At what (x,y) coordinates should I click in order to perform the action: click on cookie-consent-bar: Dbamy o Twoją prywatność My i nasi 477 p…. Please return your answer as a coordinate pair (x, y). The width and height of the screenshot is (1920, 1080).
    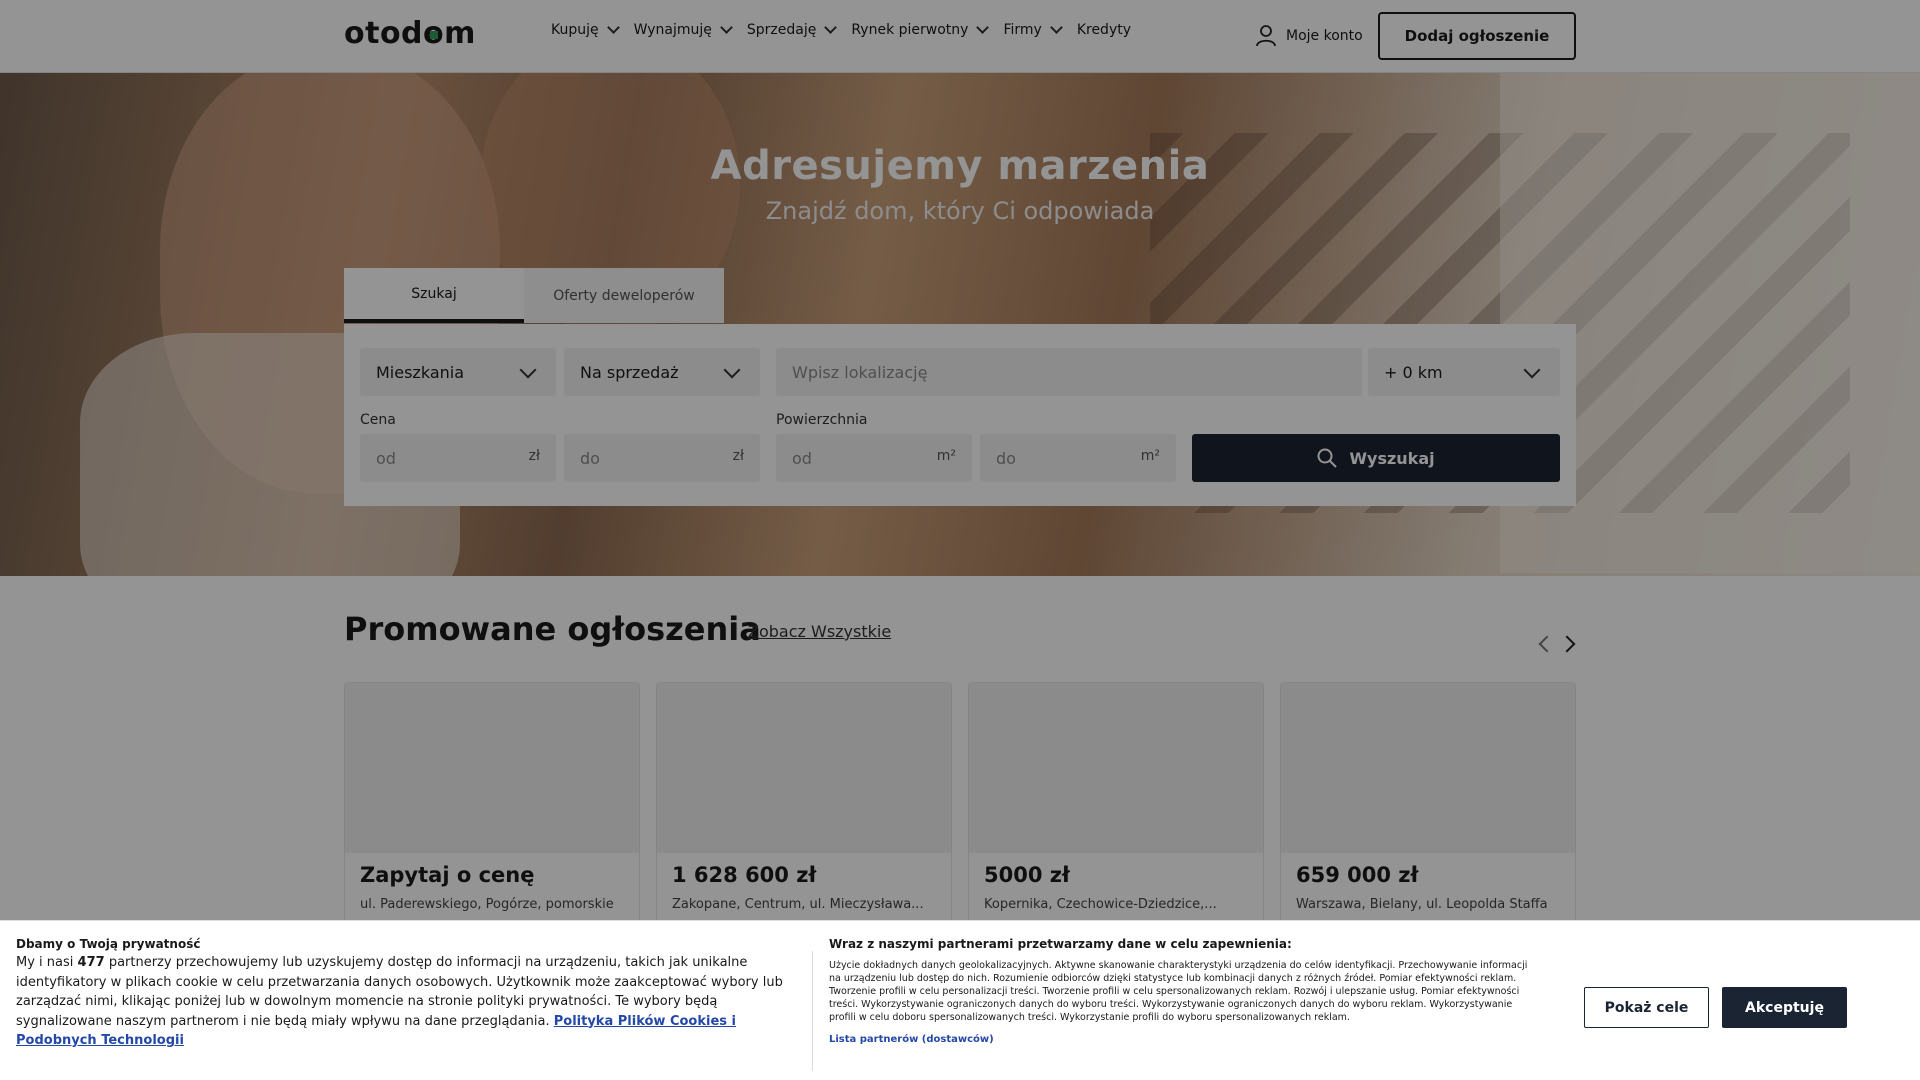
    Looking at the image, I should click on (960, 1000).